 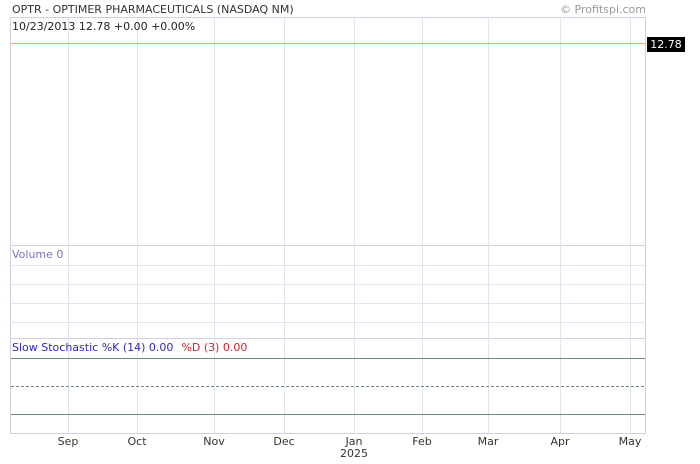 I want to click on month-label: Sep, so click(x=68, y=441).